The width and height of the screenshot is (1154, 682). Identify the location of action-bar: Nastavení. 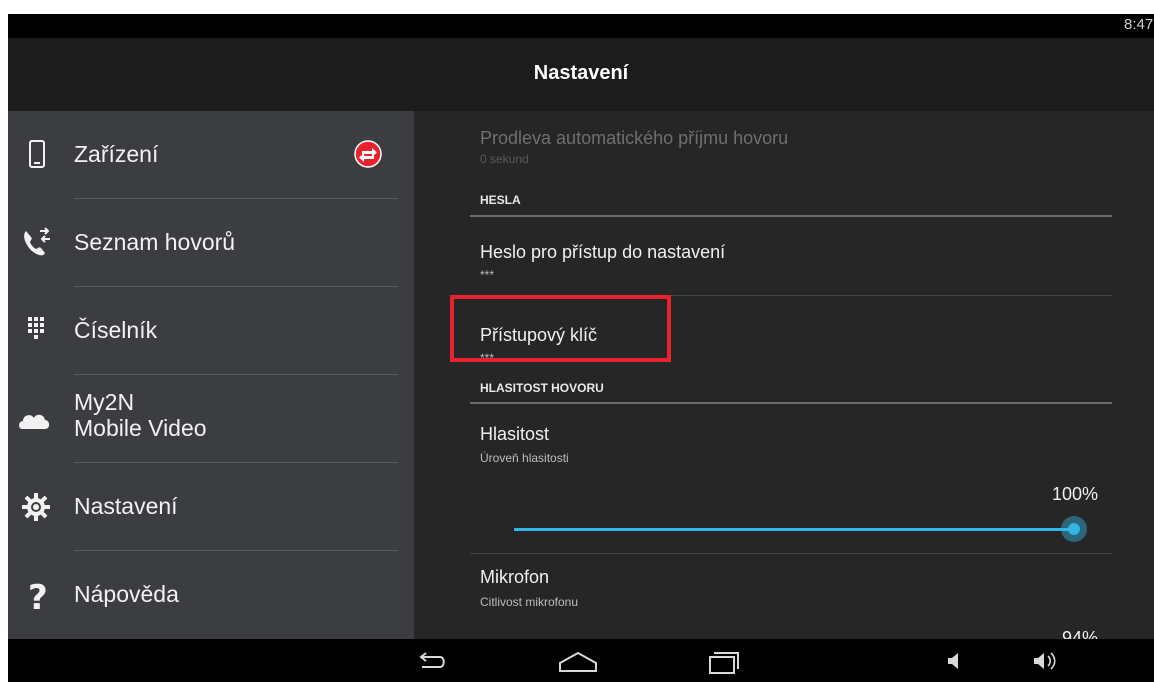
(581, 74).